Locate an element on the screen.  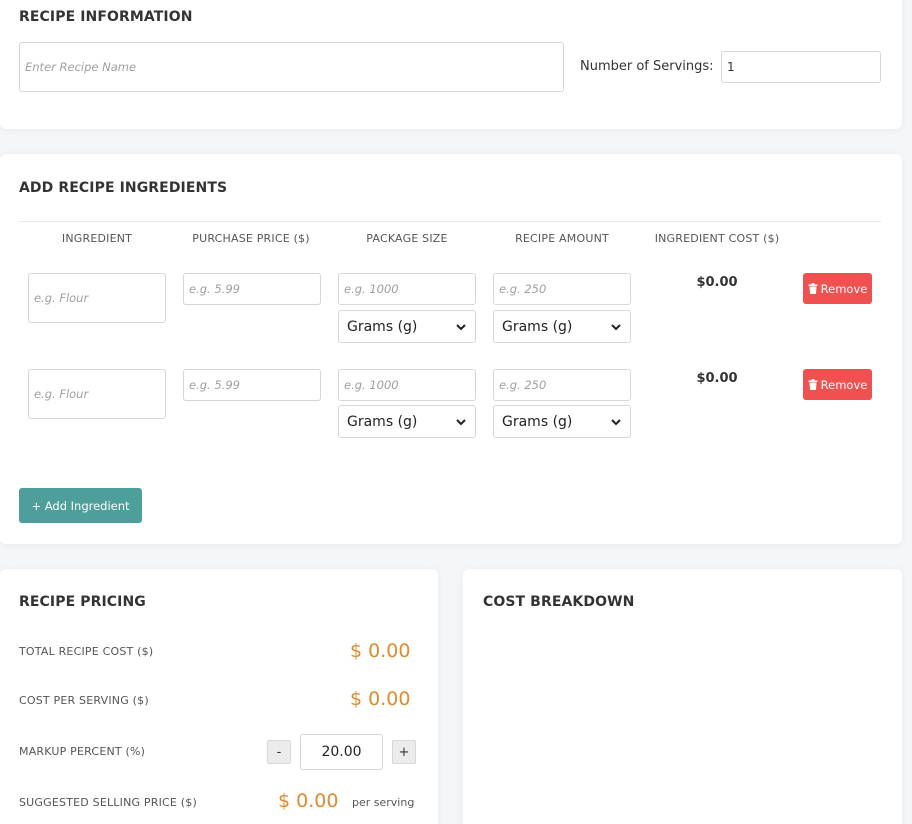
servings-label: Number of Servings: is located at coordinates (647, 66).